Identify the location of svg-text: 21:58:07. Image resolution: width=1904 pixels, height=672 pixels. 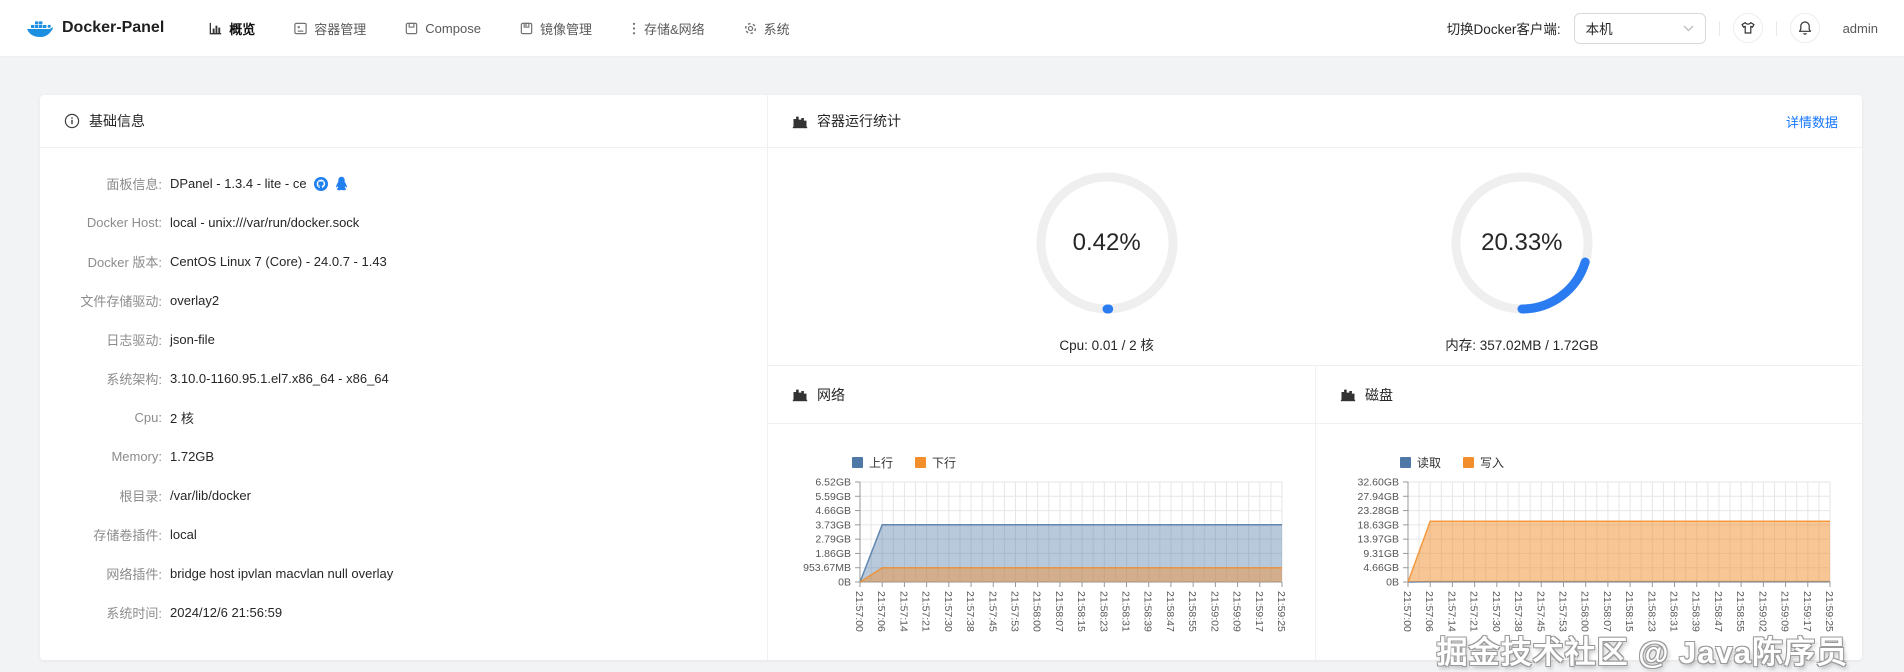
(1607, 611).